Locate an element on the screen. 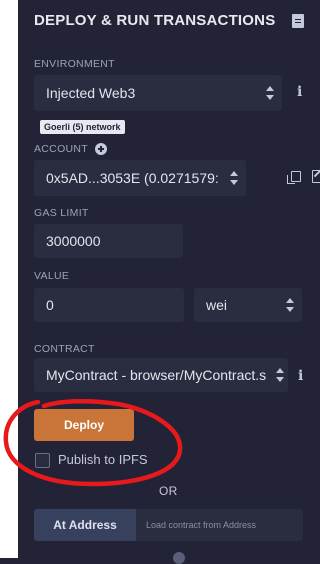 This screenshot has height=564, width=320. panel-title: DEPLOY & RUN TRANSACTIONS is located at coordinates (155, 20).